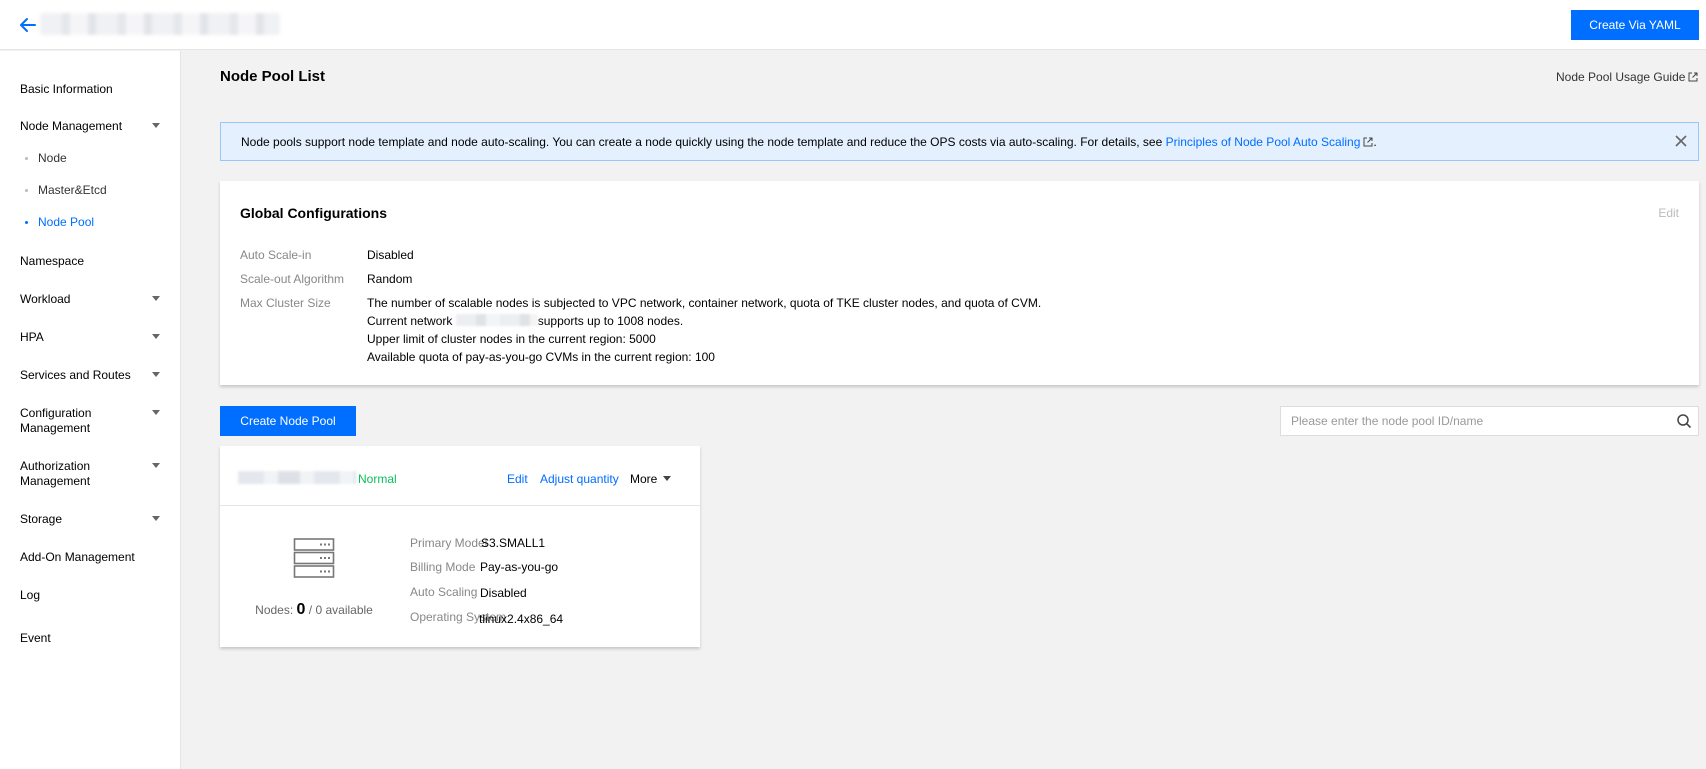  I want to click on sidebar-item-workload: Workload, so click(97, 299).